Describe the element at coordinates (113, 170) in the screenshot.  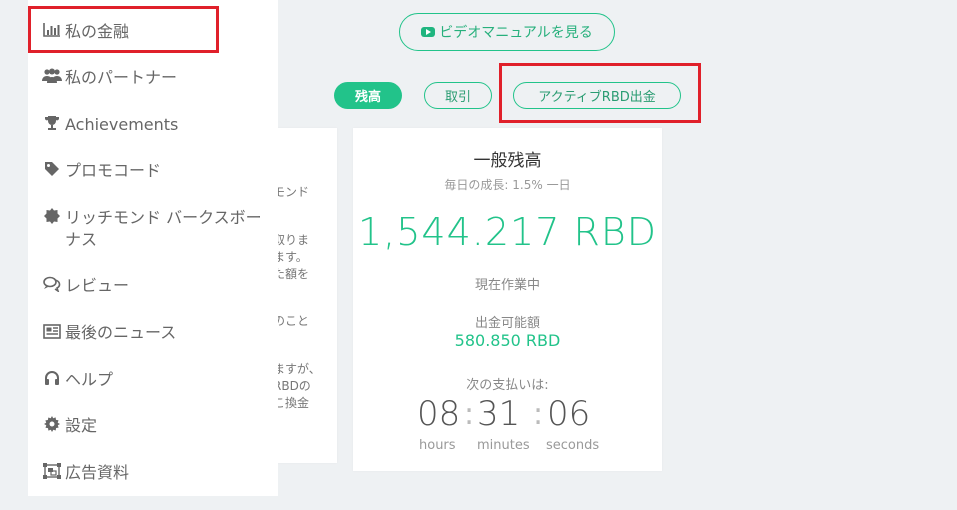
I see `sidebar-item-label: プロモコード` at that location.